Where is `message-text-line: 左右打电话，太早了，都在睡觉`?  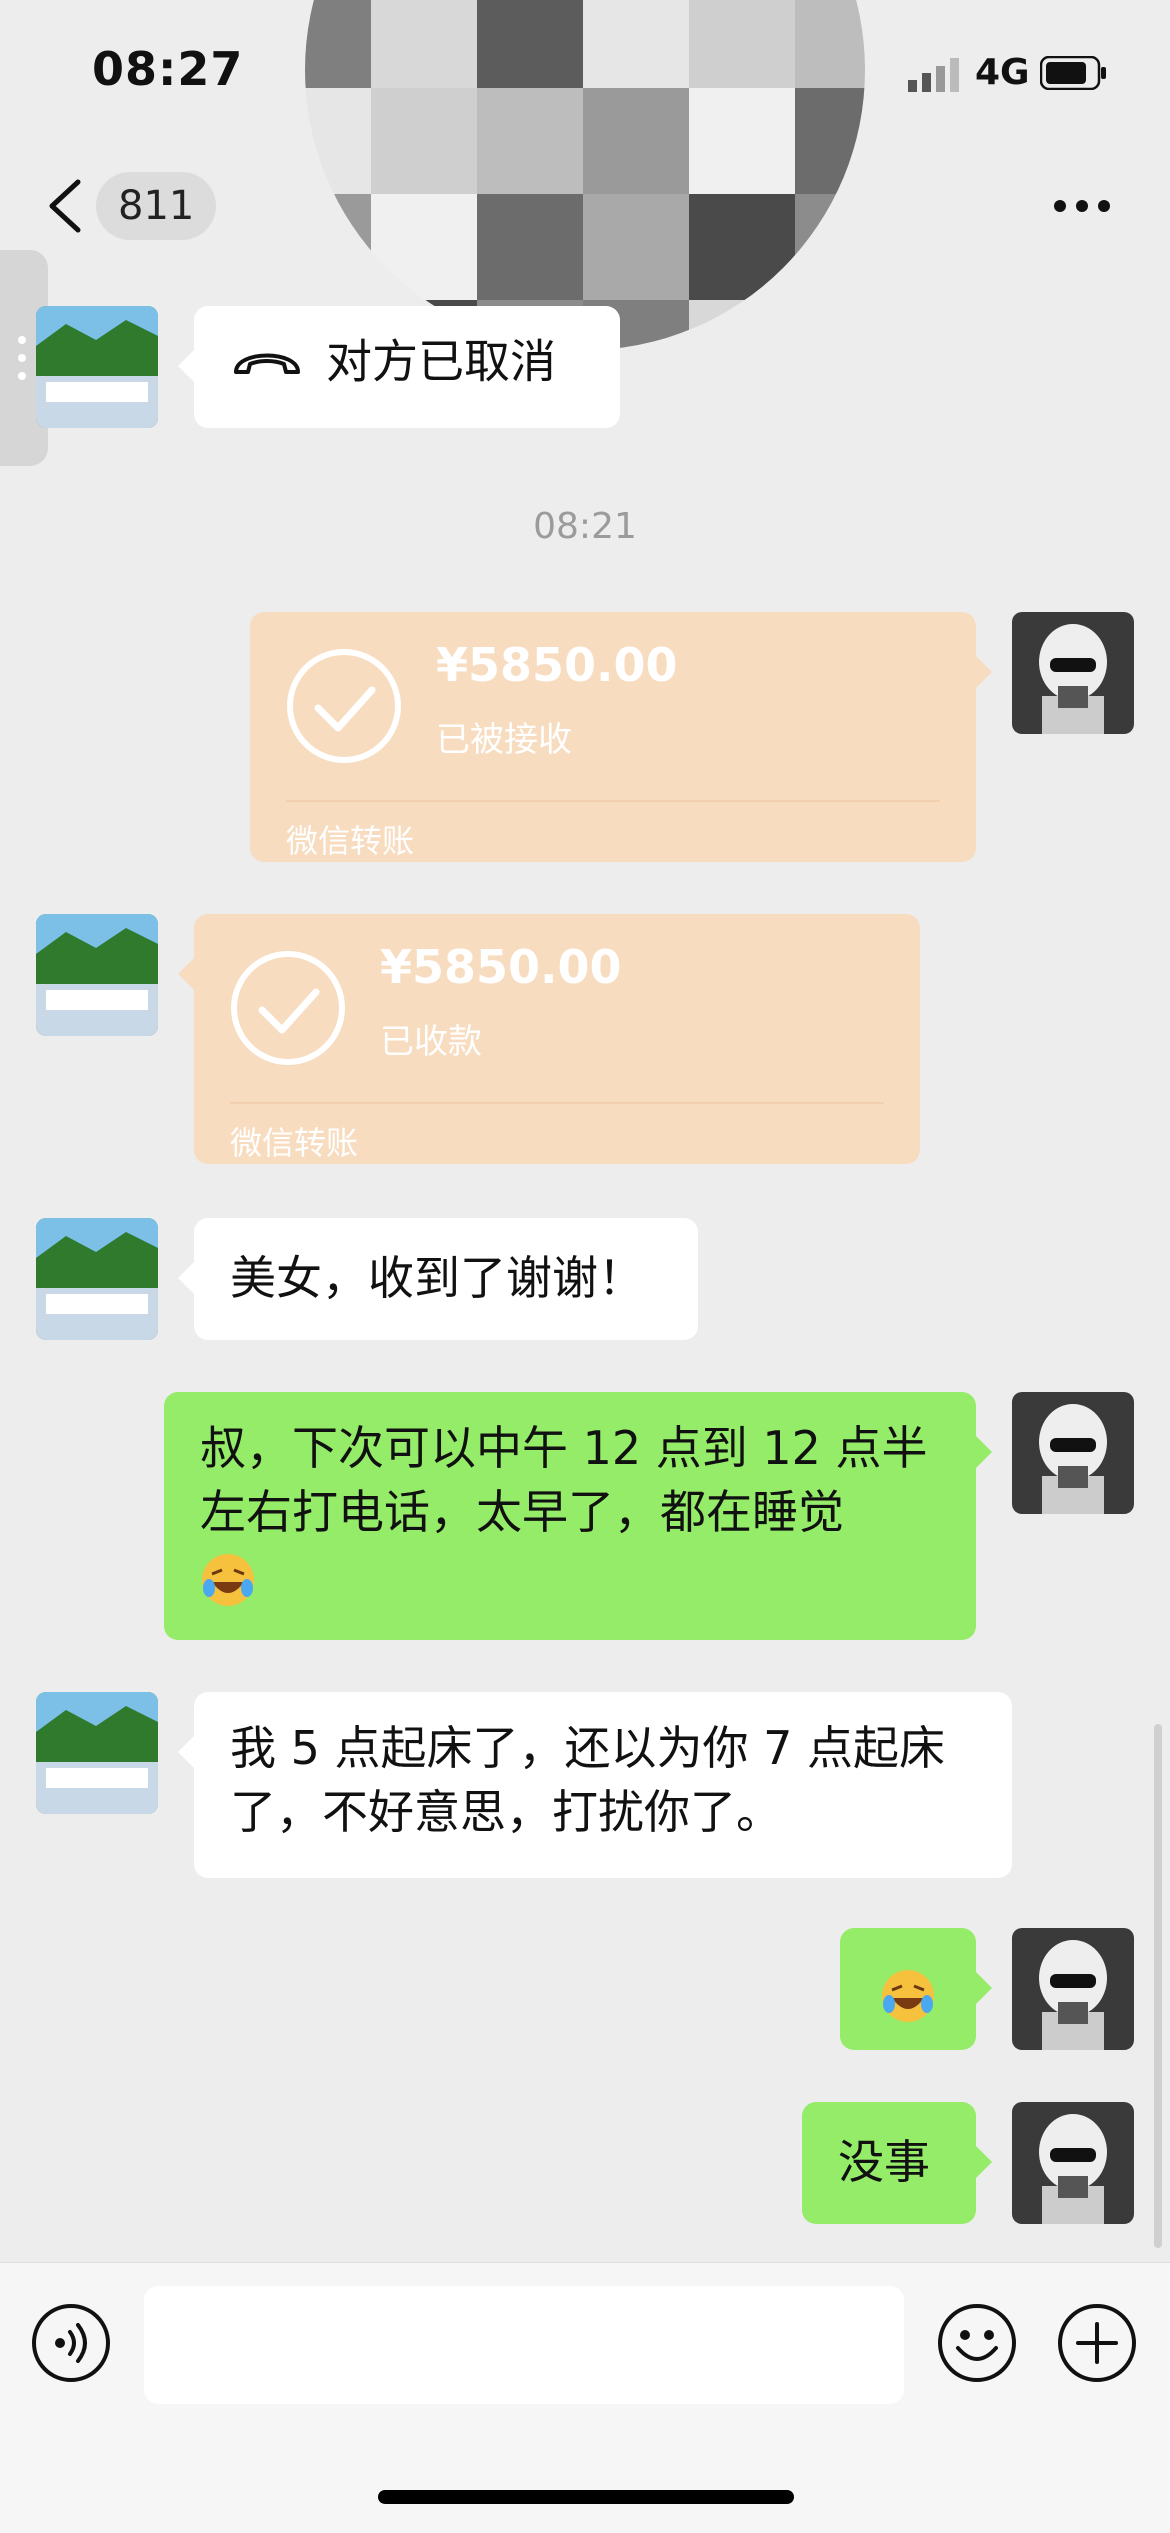 message-text-line: 左右打电话，太早了，都在睡觉 is located at coordinates (522, 1512).